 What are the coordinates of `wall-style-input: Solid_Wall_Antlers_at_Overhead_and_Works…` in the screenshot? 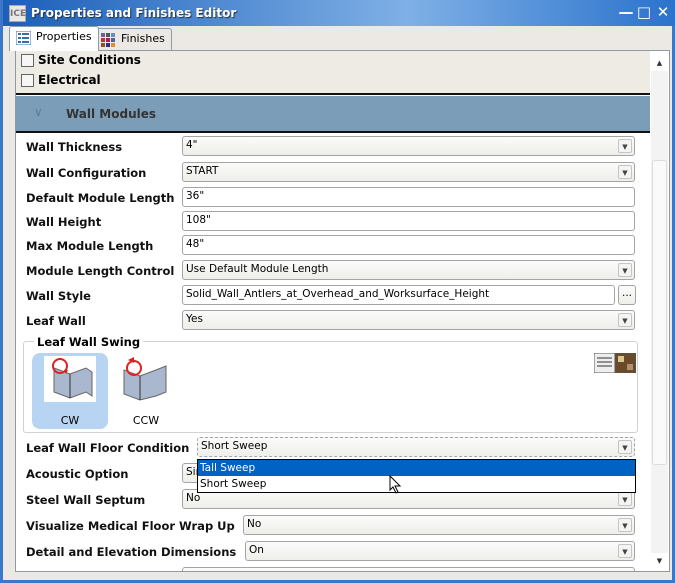 It's located at (398, 295).